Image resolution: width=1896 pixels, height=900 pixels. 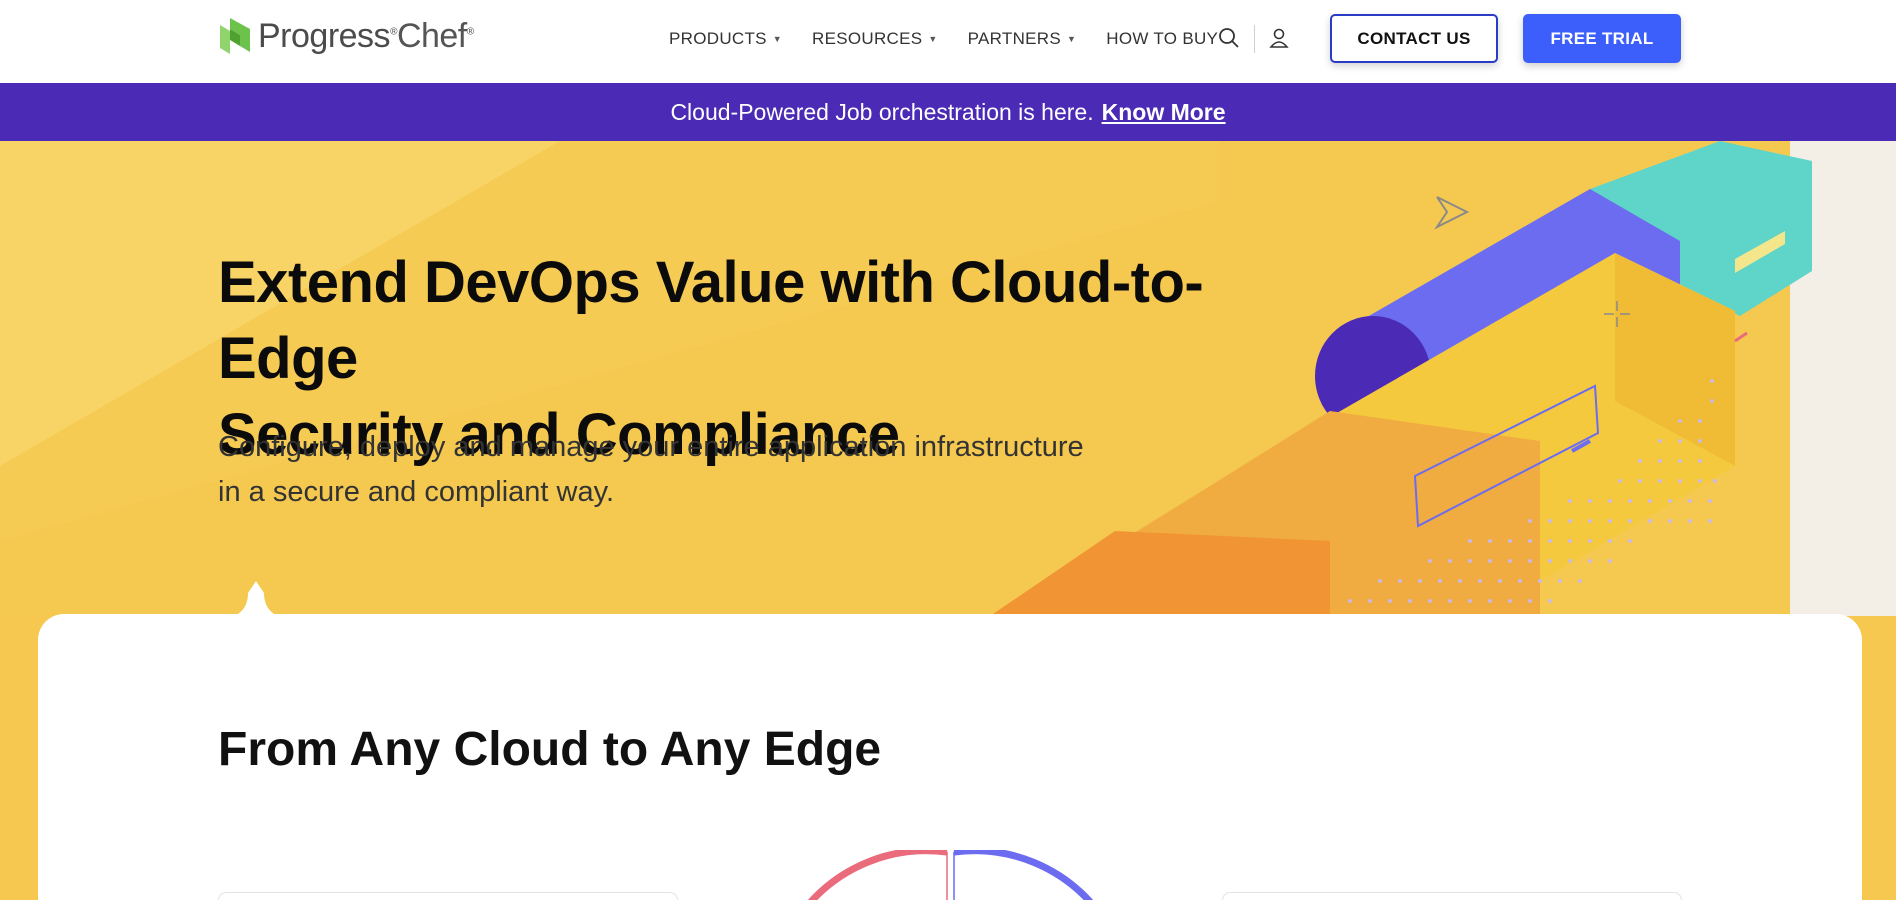 I want to click on progress-chef-logo: Progress®Chef®, so click(x=346, y=36).